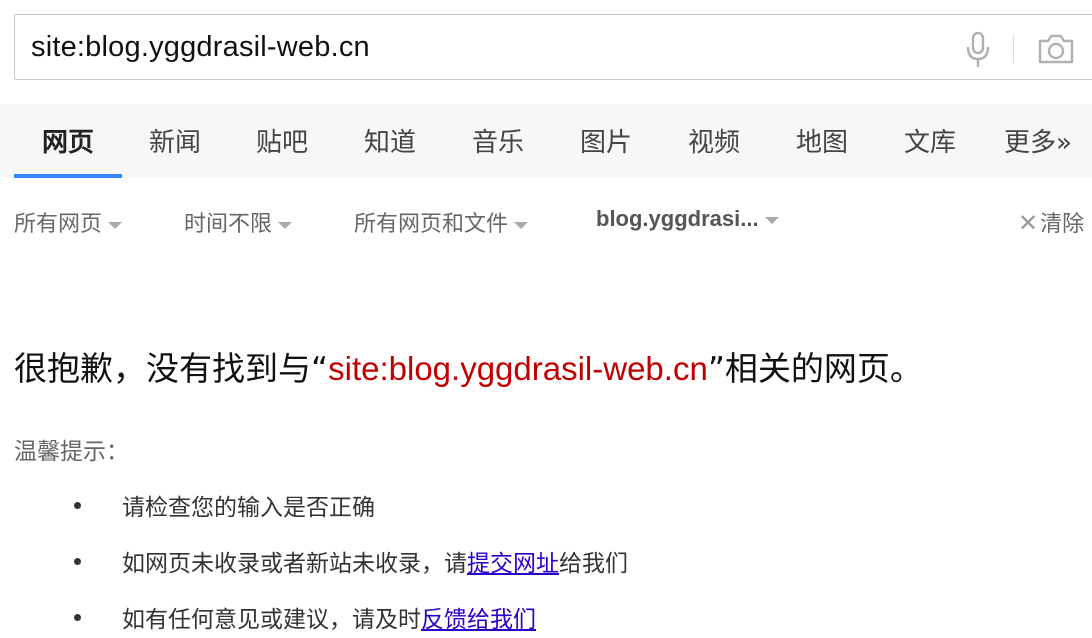  Describe the element at coordinates (58, 224) in the screenshot. I see `filter-all-pages-label: 所有网页` at that location.